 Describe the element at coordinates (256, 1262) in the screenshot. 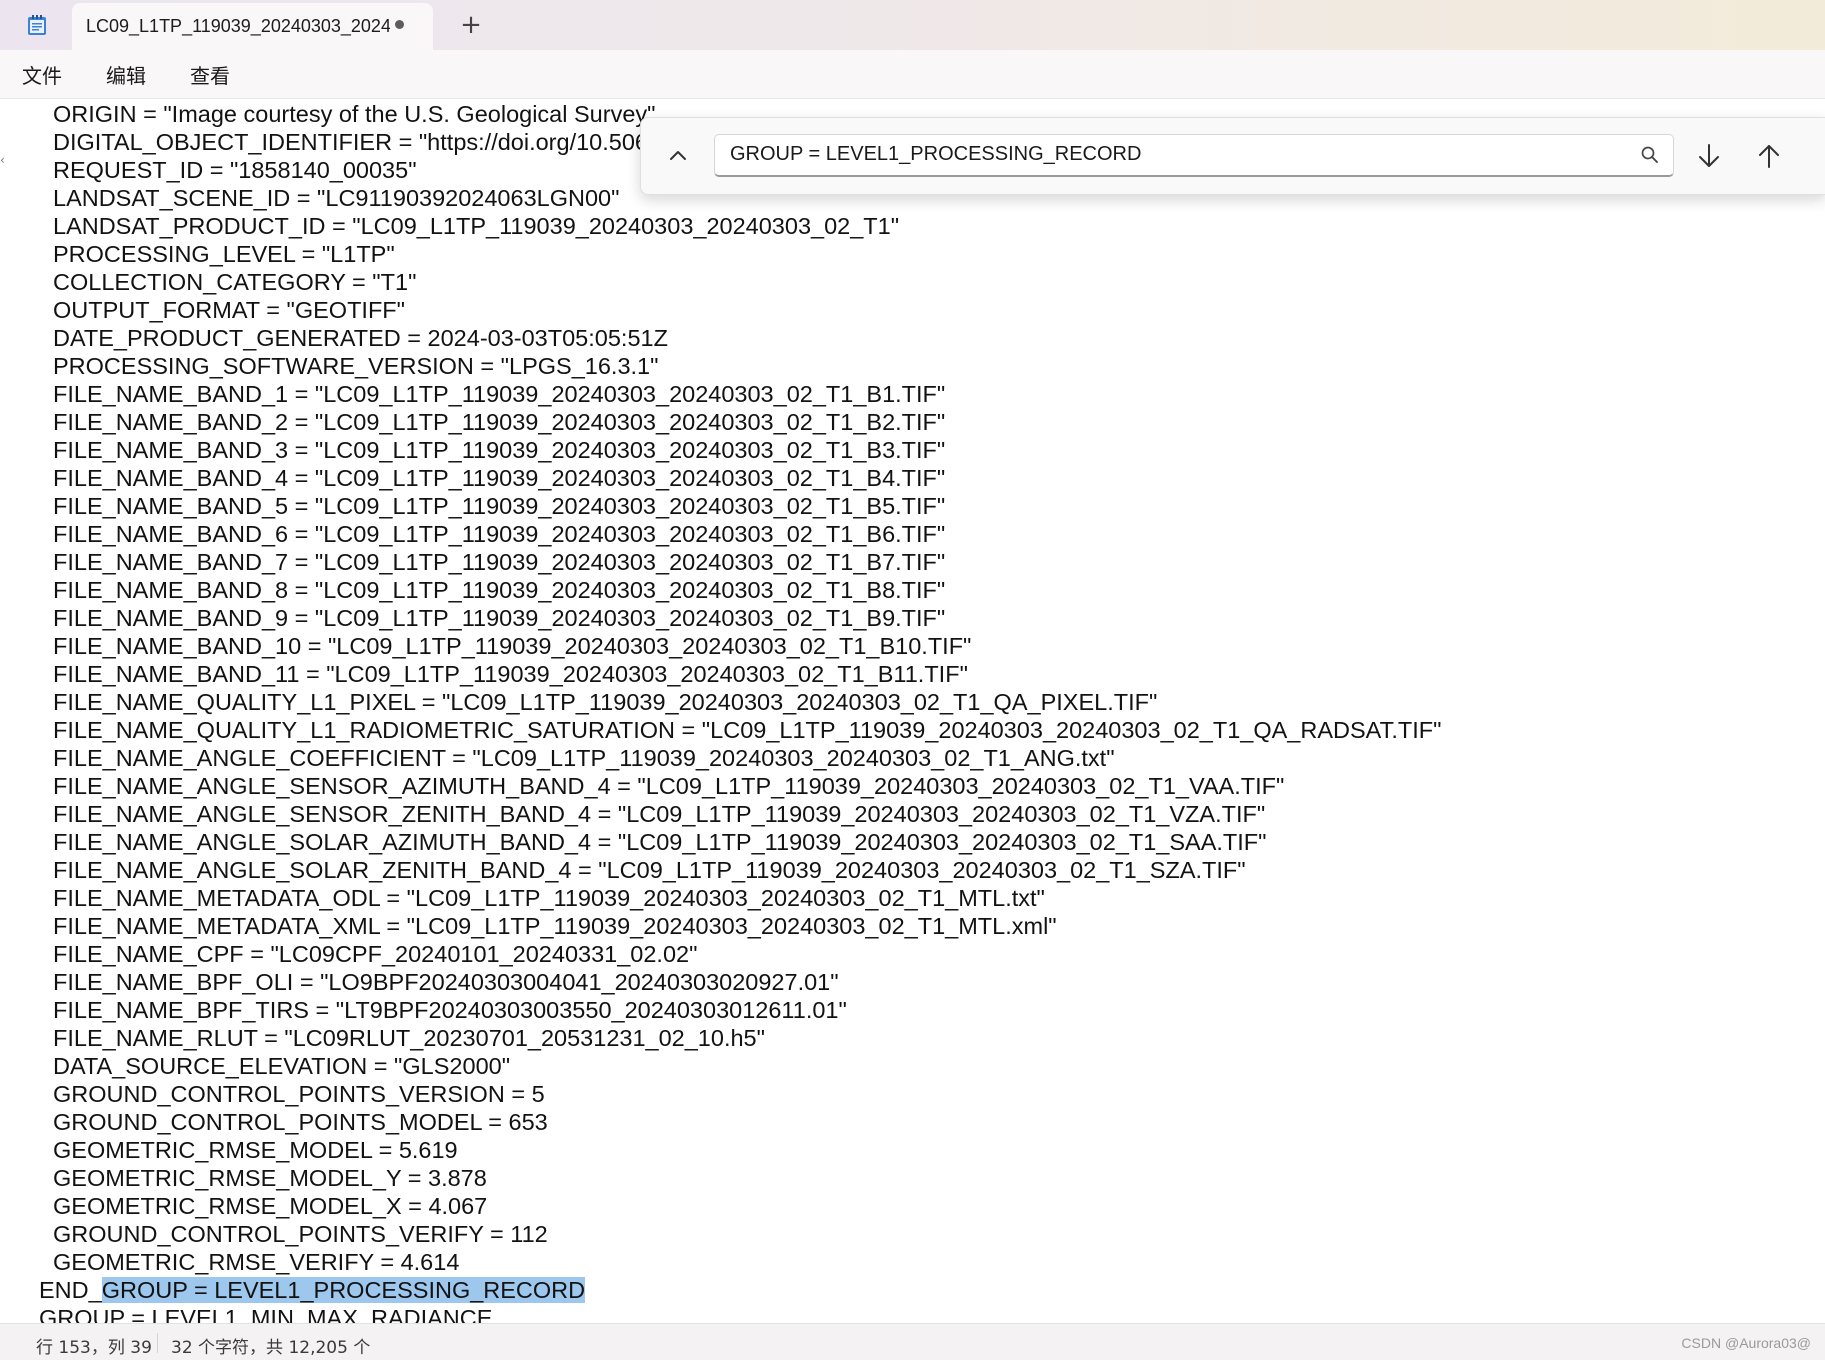

I see `text-line: GEOMETRIC_RMSE_VERIFY = 4.614` at that location.